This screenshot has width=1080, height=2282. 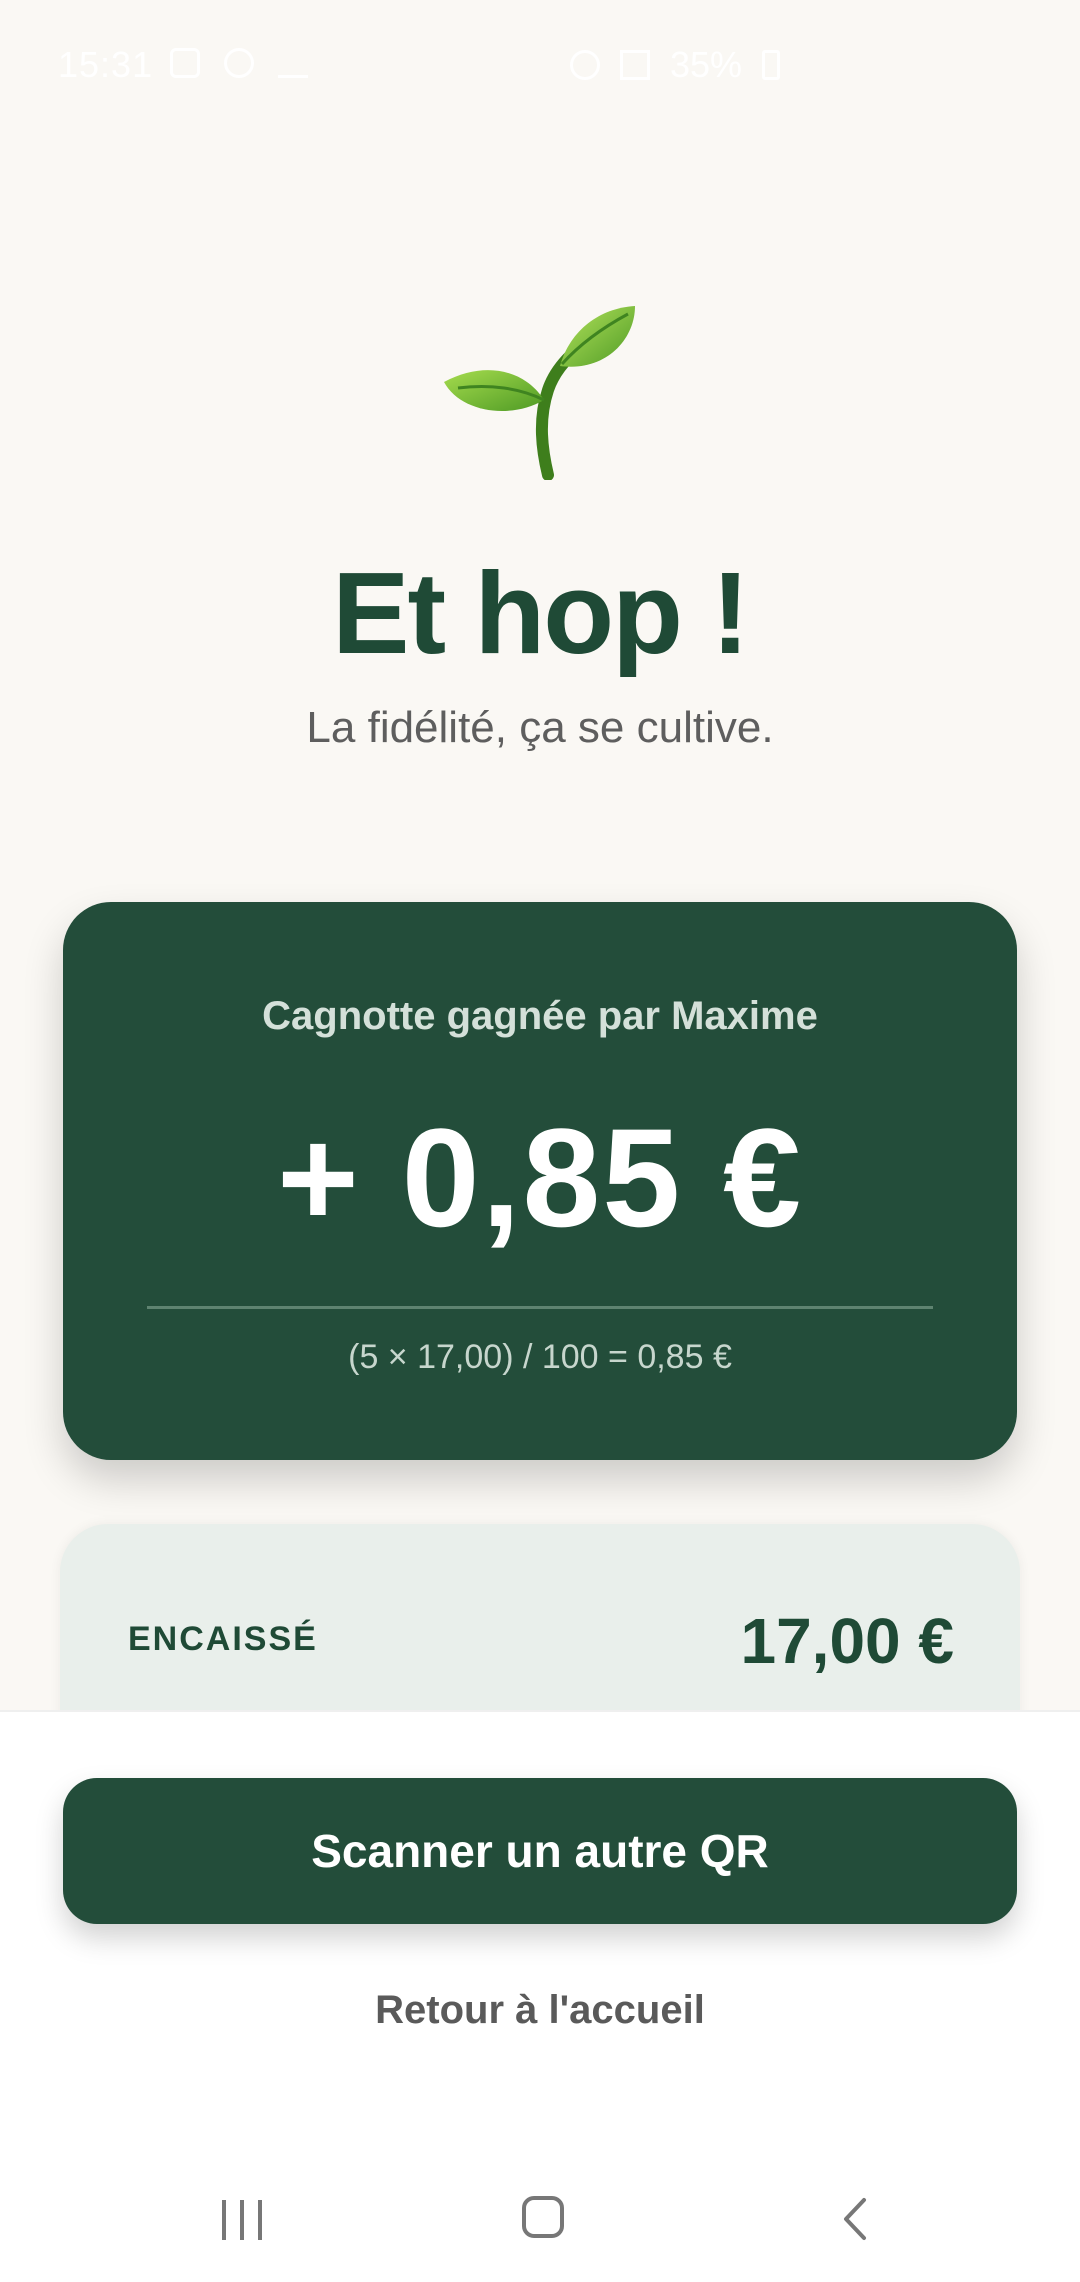 I want to click on download-icon, so click(x=293, y=63).